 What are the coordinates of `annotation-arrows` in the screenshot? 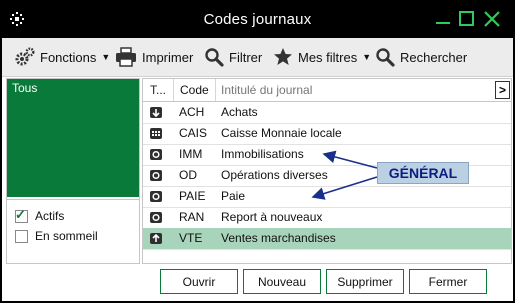 It's located at (344, 175).